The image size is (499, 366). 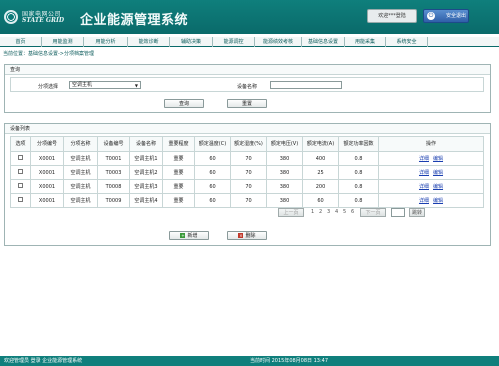 What do you see at coordinates (80, 144) in the screenshot?
I see `col-header: 分项名称` at bounding box center [80, 144].